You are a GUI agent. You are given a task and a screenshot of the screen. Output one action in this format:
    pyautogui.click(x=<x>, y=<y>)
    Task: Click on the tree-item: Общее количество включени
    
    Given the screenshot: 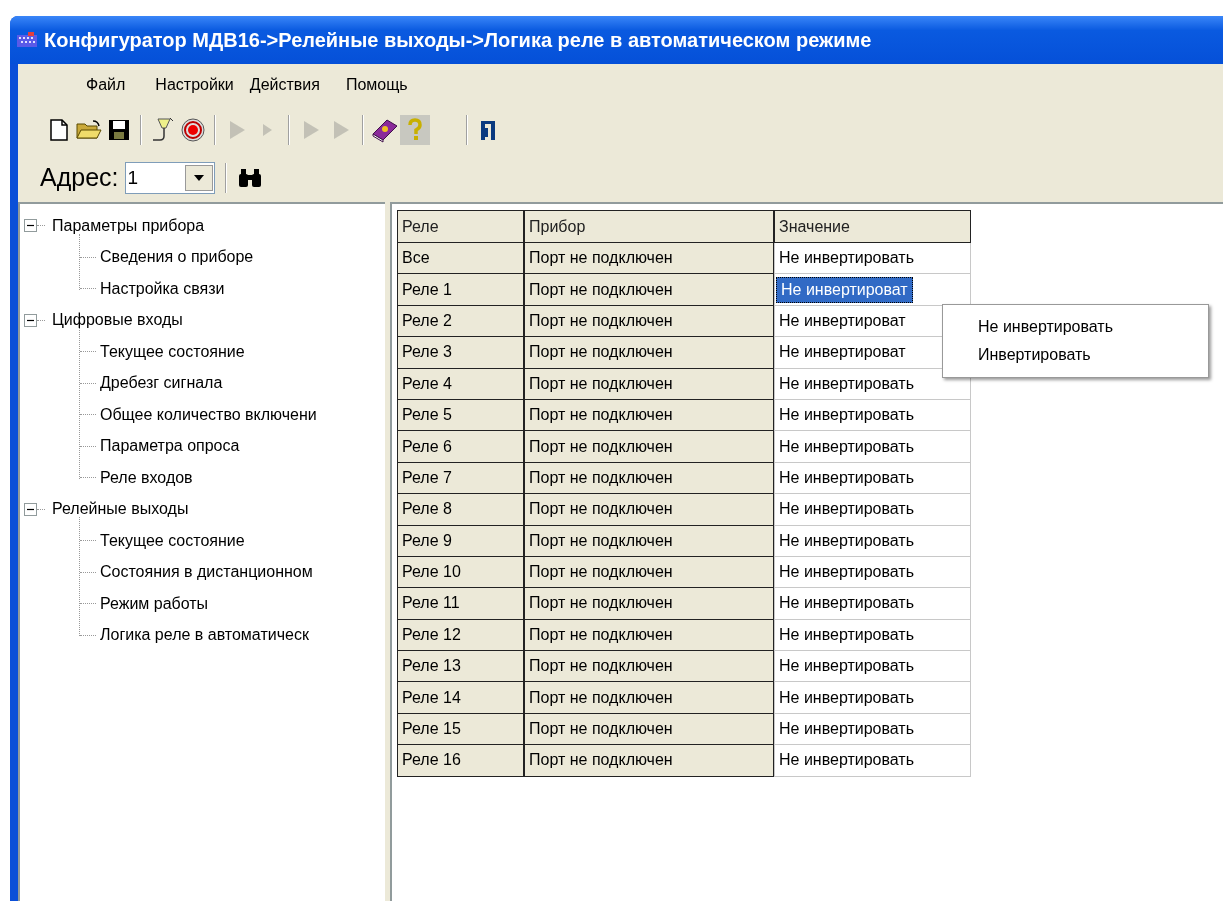 What is the action you would take?
    pyautogui.click(x=208, y=414)
    